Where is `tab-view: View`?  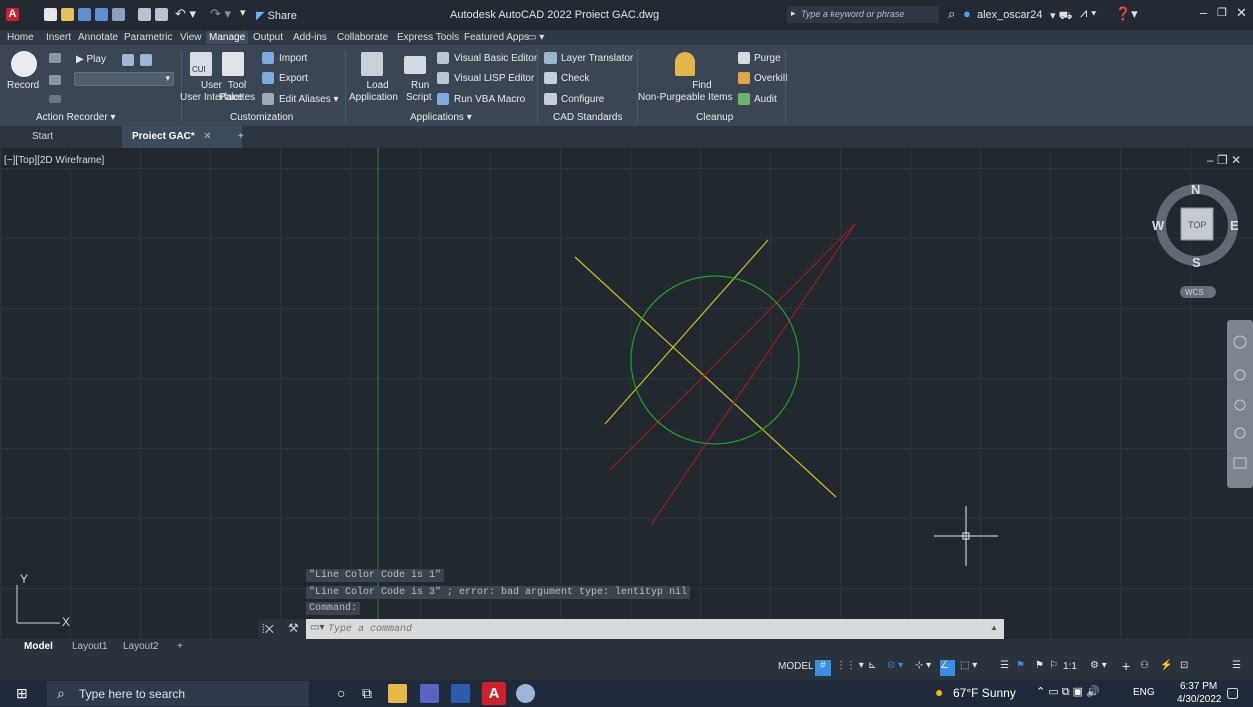 tab-view: View is located at coordinates (191, 37).